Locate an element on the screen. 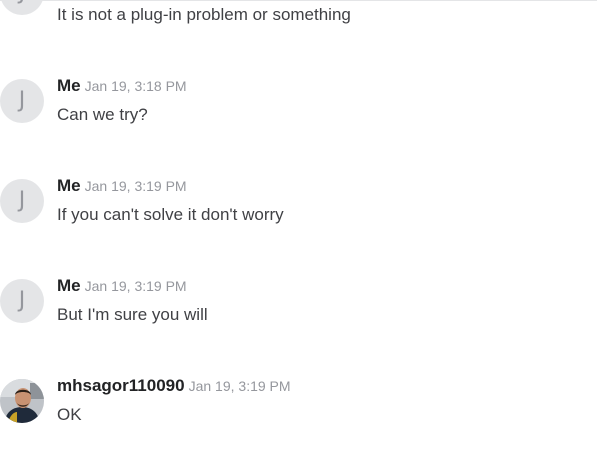 This screenshot has width=597, height=457. message-text: It is not a plug-in problem or something is located at coordinates (204, 14).